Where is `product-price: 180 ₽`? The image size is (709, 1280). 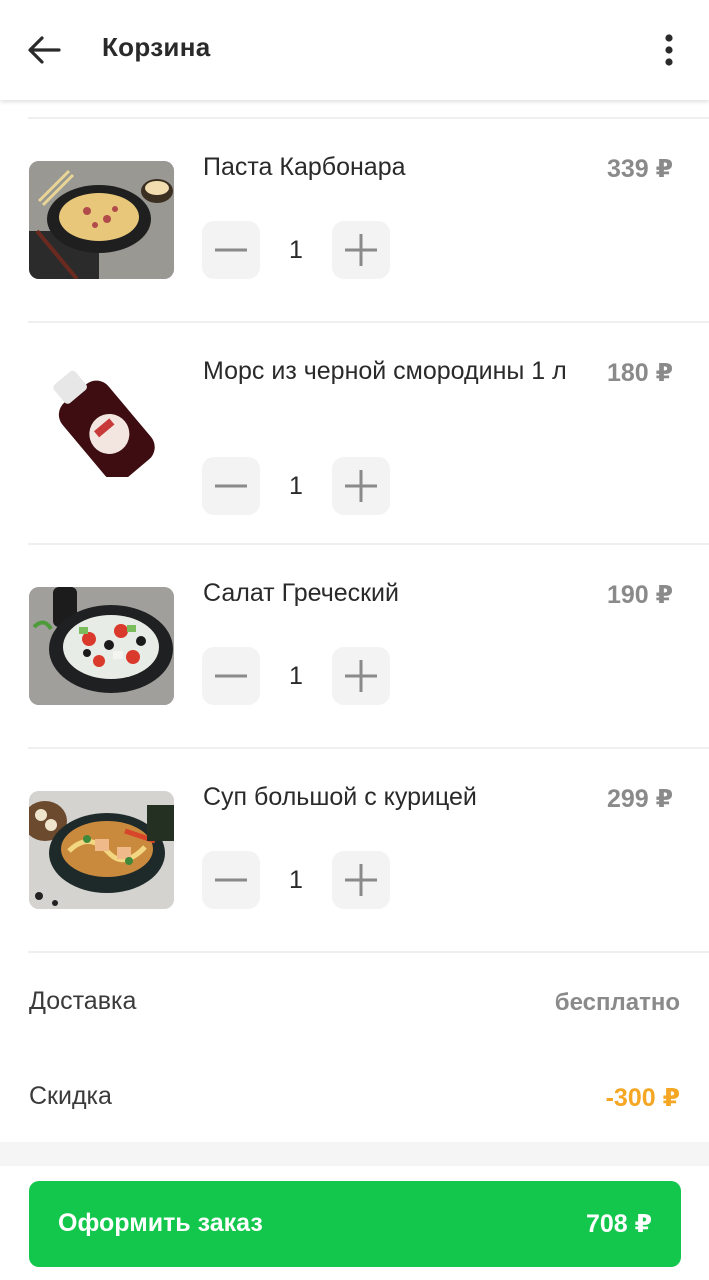
product-price: 180 ₽ is located at coordinates (639, 373).